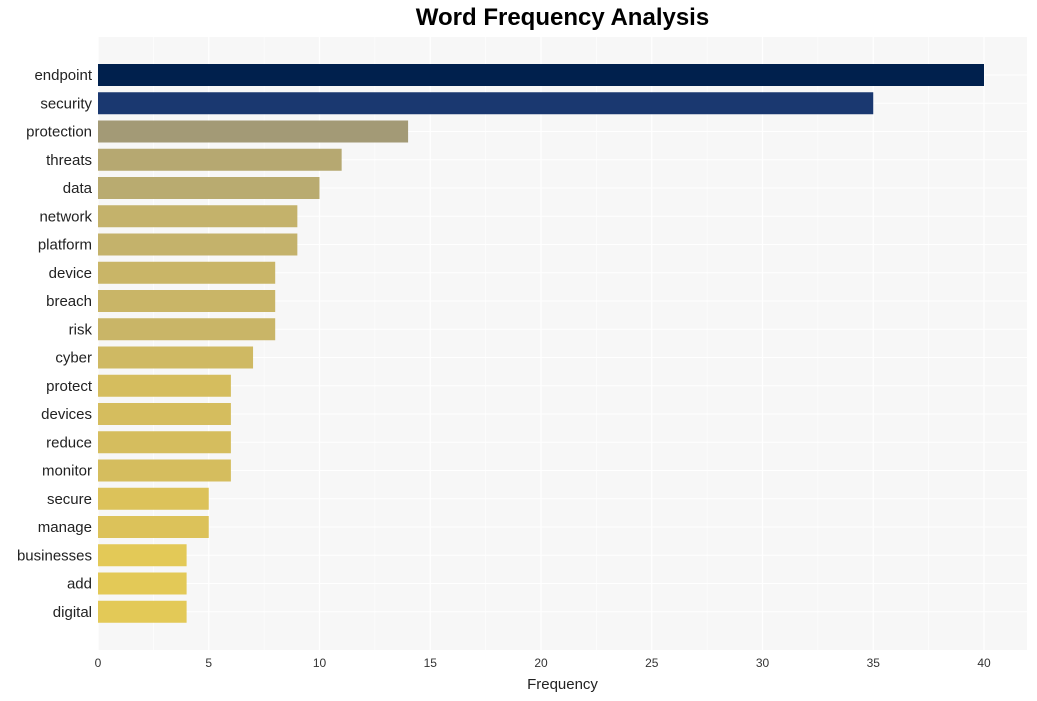  What do you see at coordinates (208, 663) in the screenshot?
I see `x-tick-label: 5` at bounding box center [208, 663].